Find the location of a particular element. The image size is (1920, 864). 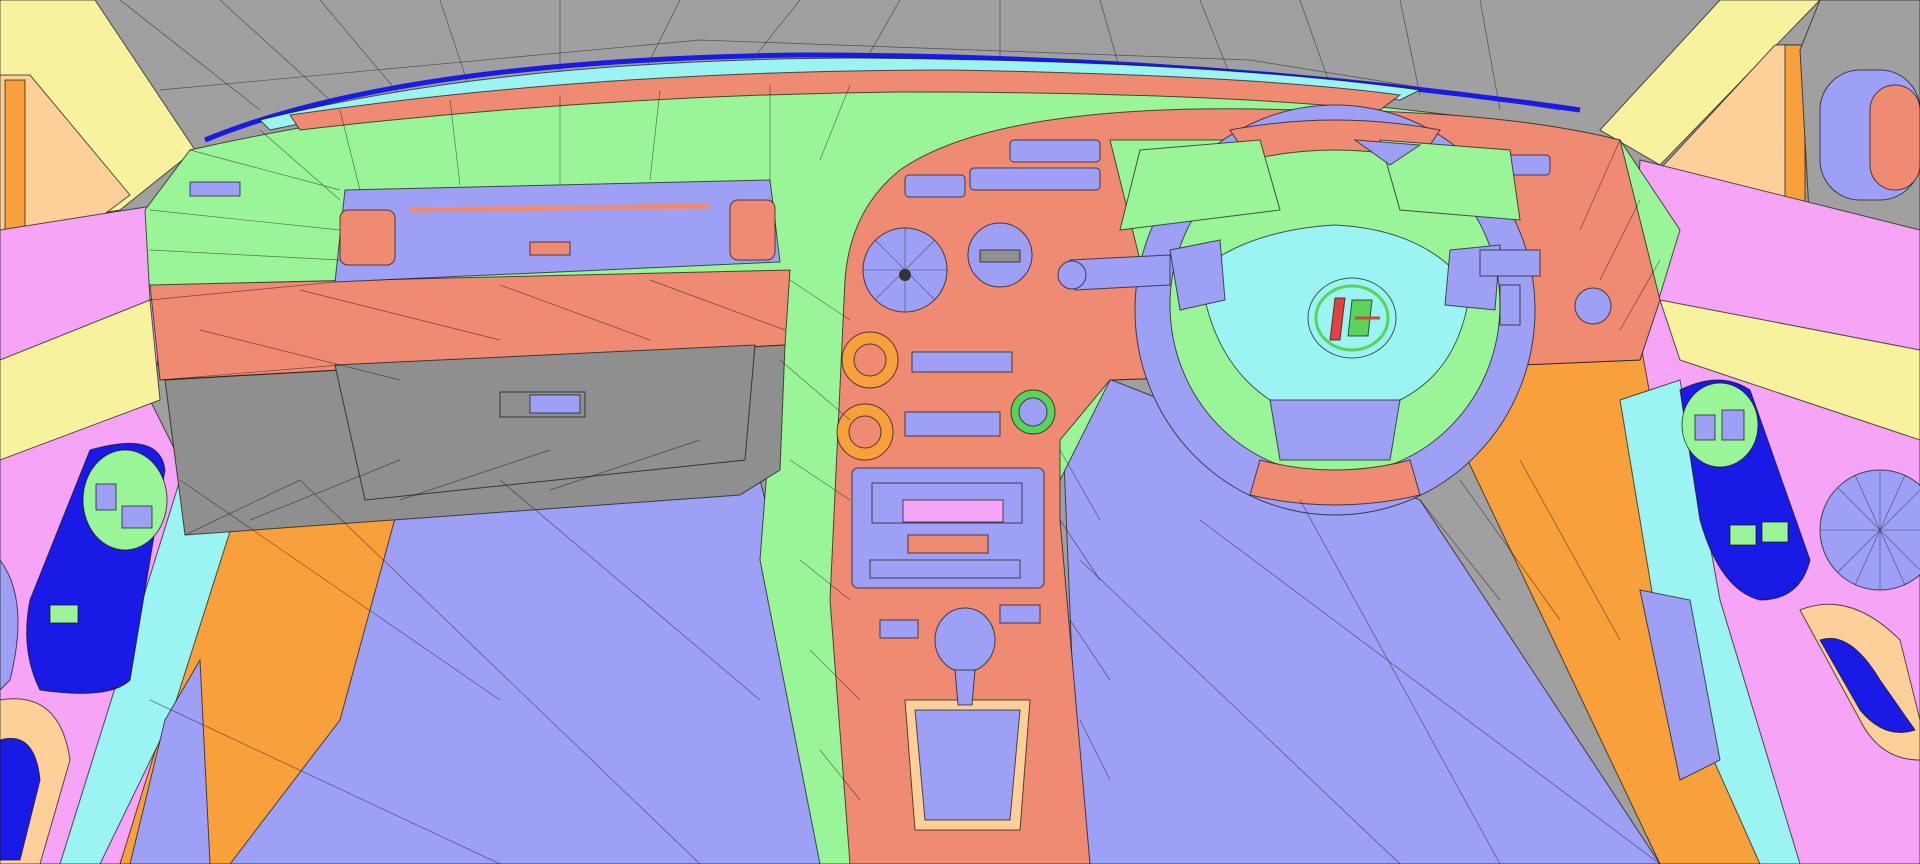

wheel-spoke-left is located at coordinates (1197, 275).